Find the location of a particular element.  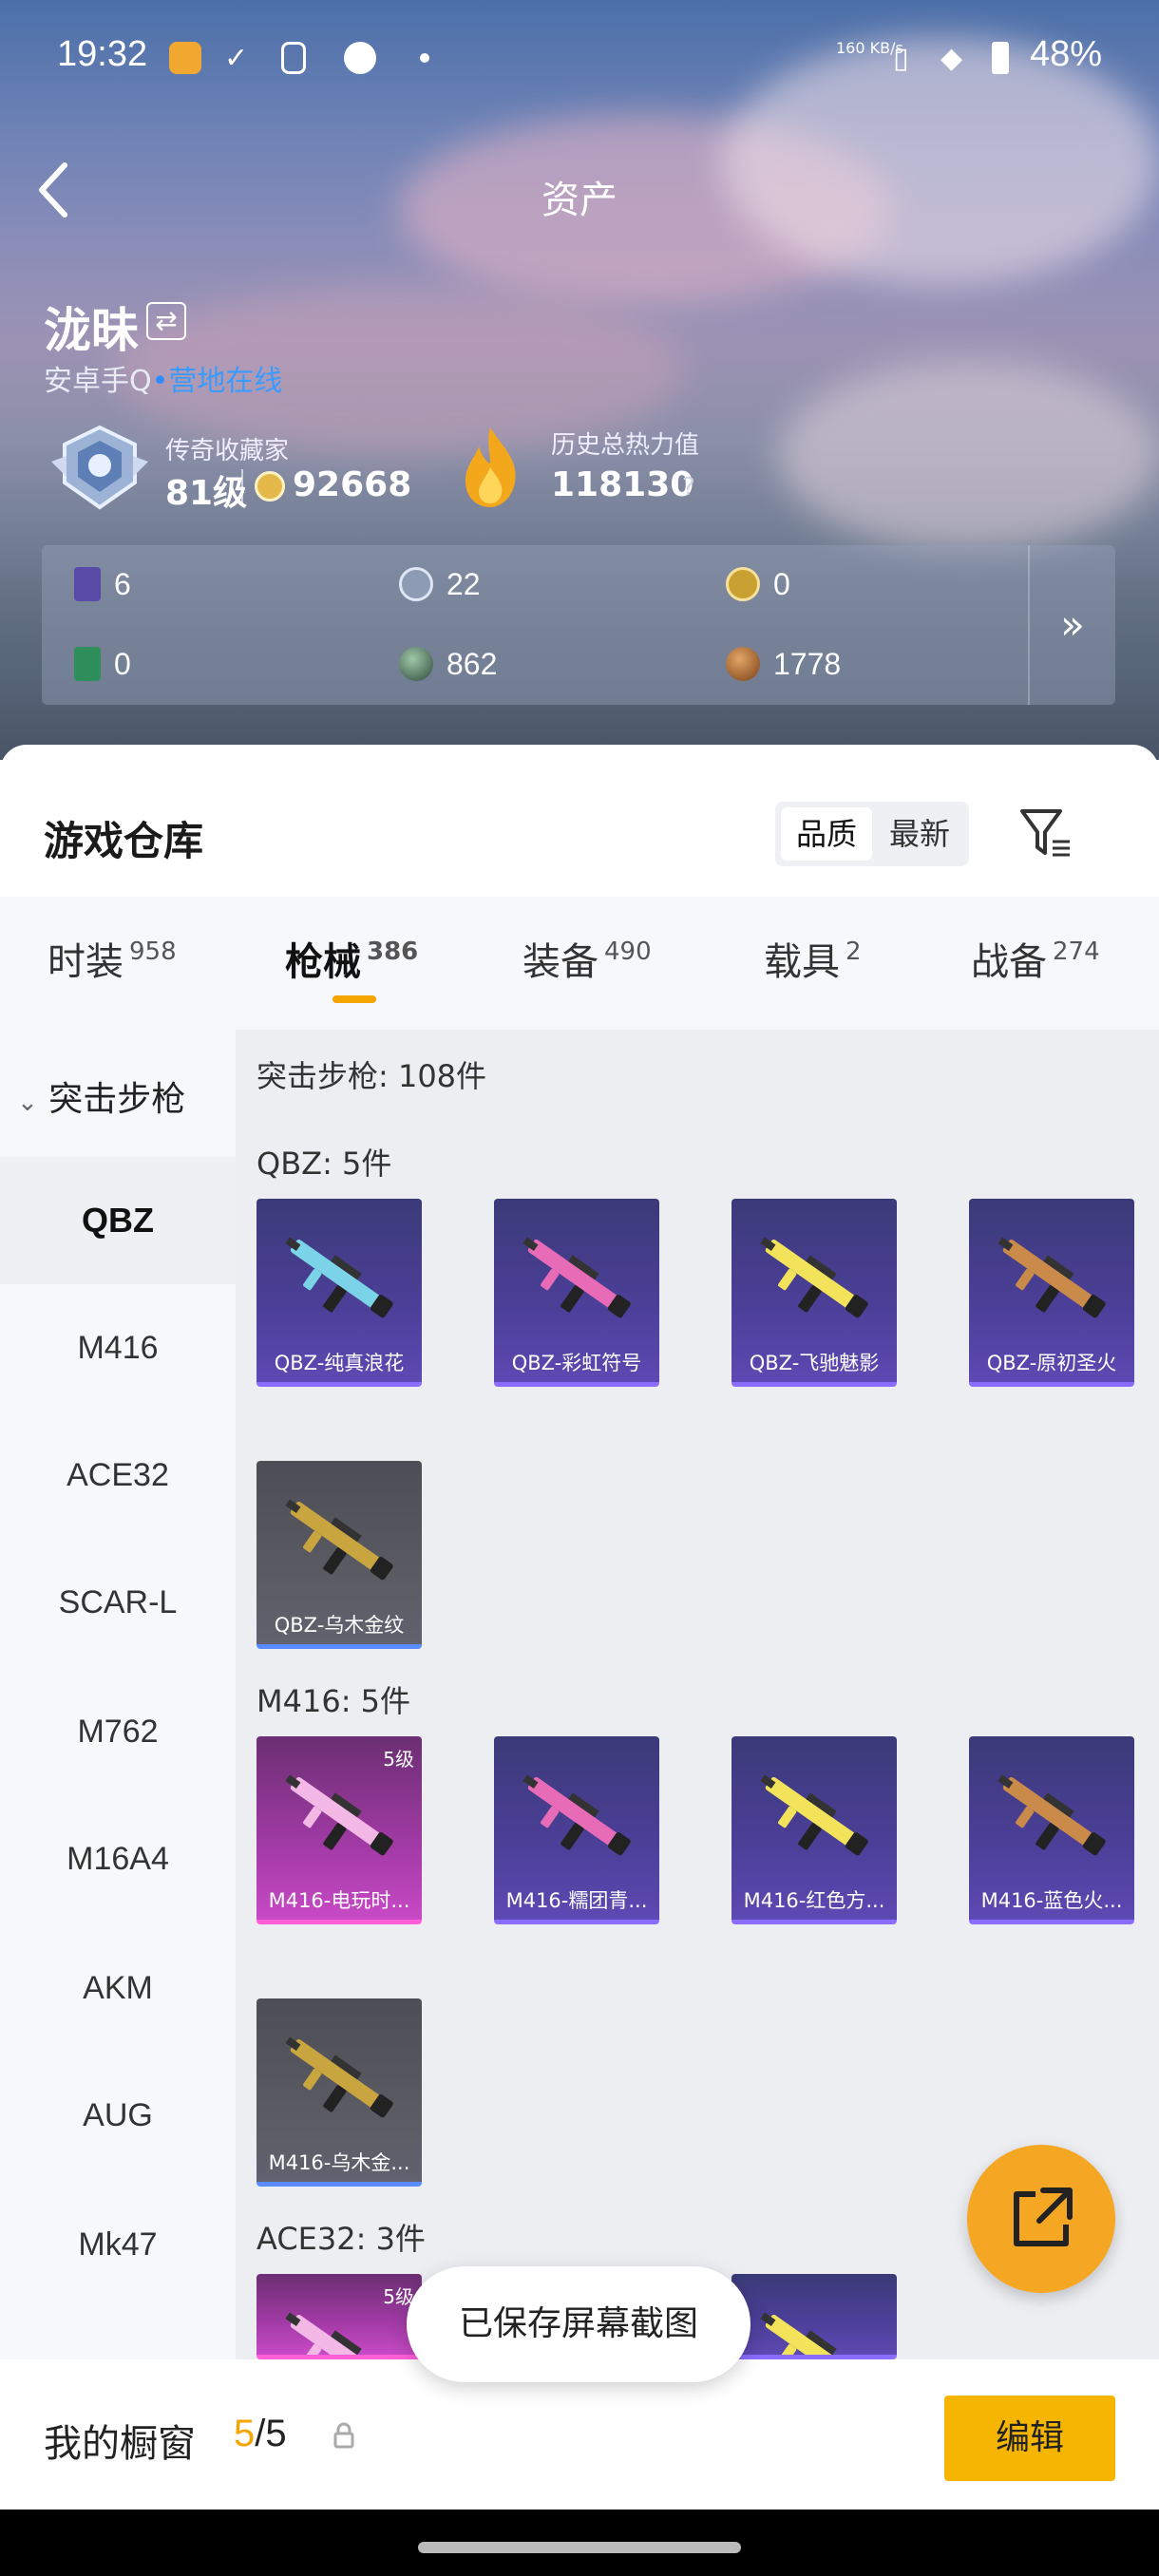

double-chevron-right-icon: » is located at coordinates (1072, 624).